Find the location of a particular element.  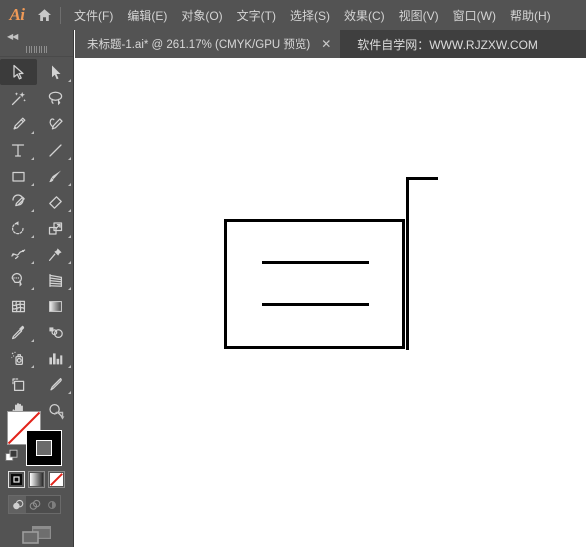

rotate-tool is located at coordinates (18, 228).